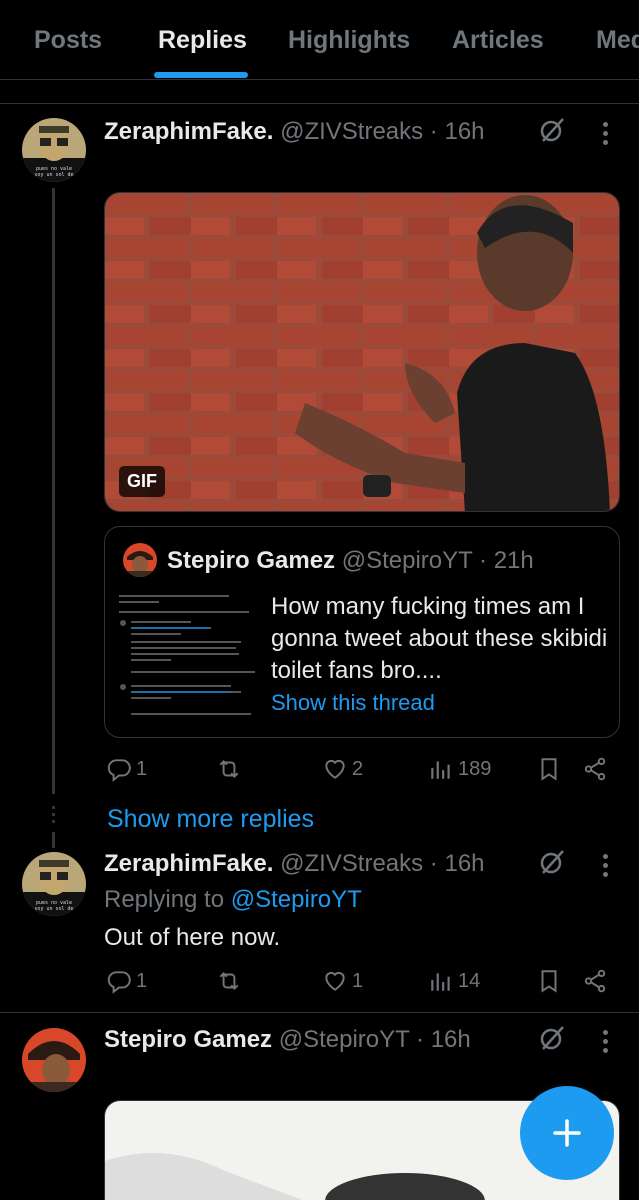  What do you see at coordinates (358, 980) in the screenshot?
I see `like-count: 1` at bounding box center [358, 980].